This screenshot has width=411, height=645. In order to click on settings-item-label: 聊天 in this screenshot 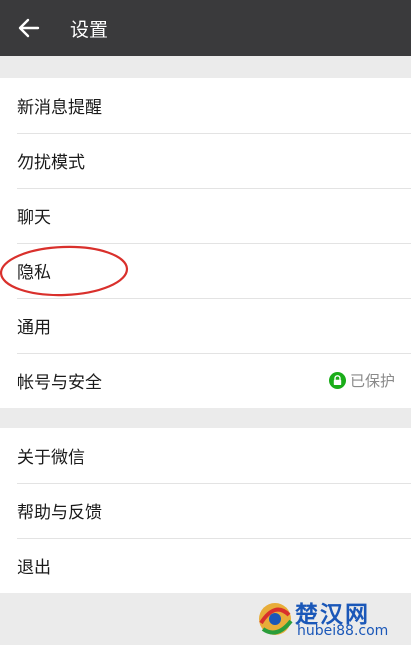, I will do `click(34, 218)`.